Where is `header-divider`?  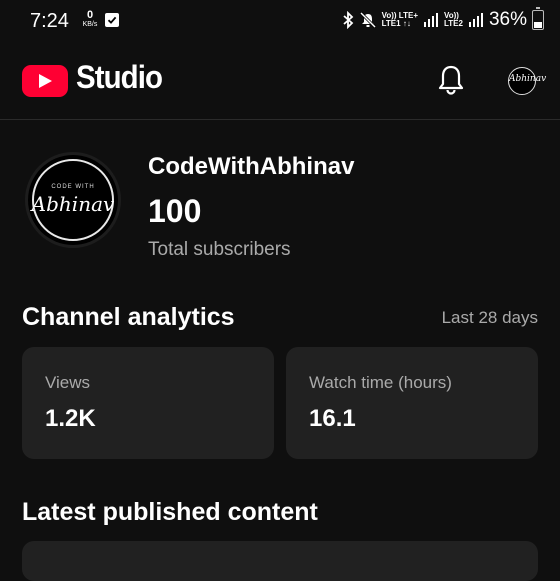 header-divider is located at coordinates (280, 119).